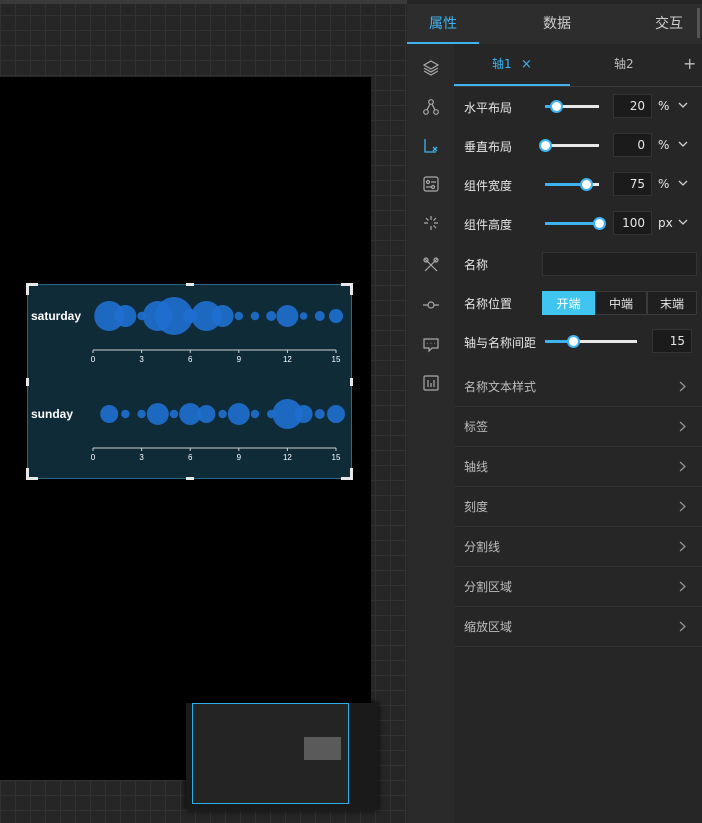  I want to click on name-gap-input: 15, so click(672, 341).